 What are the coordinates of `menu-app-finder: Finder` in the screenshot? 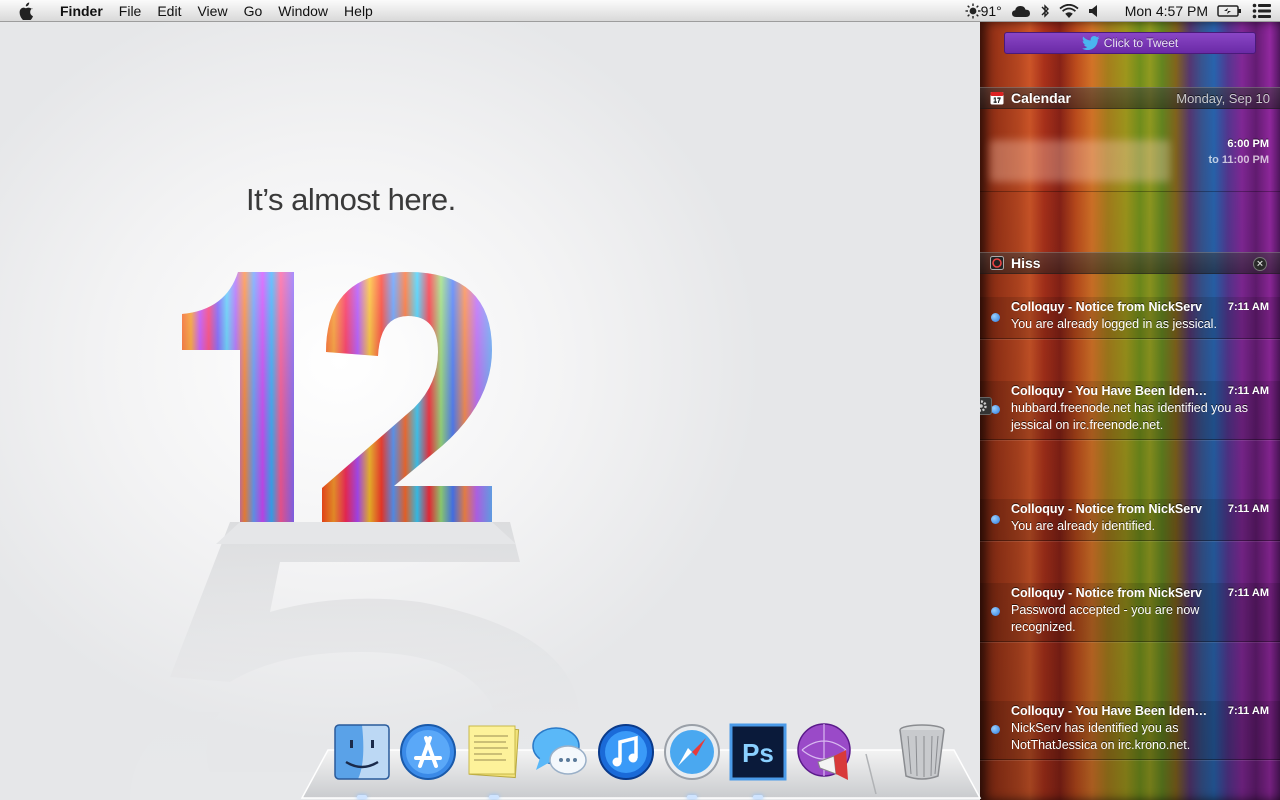 It's located at (81, 11).